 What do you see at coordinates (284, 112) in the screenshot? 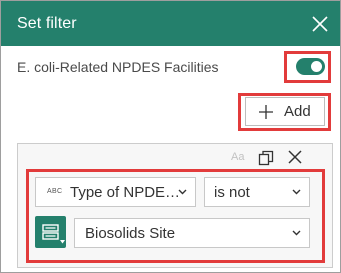
I see `add-highlight-box` at bounding box center [284, 112].